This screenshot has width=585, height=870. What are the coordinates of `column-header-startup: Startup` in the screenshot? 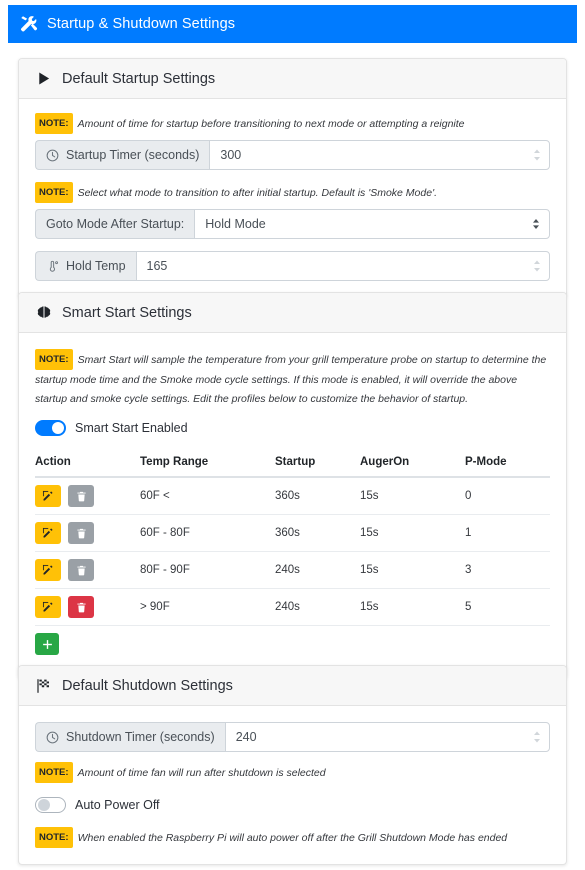 It's located at (317, 464).